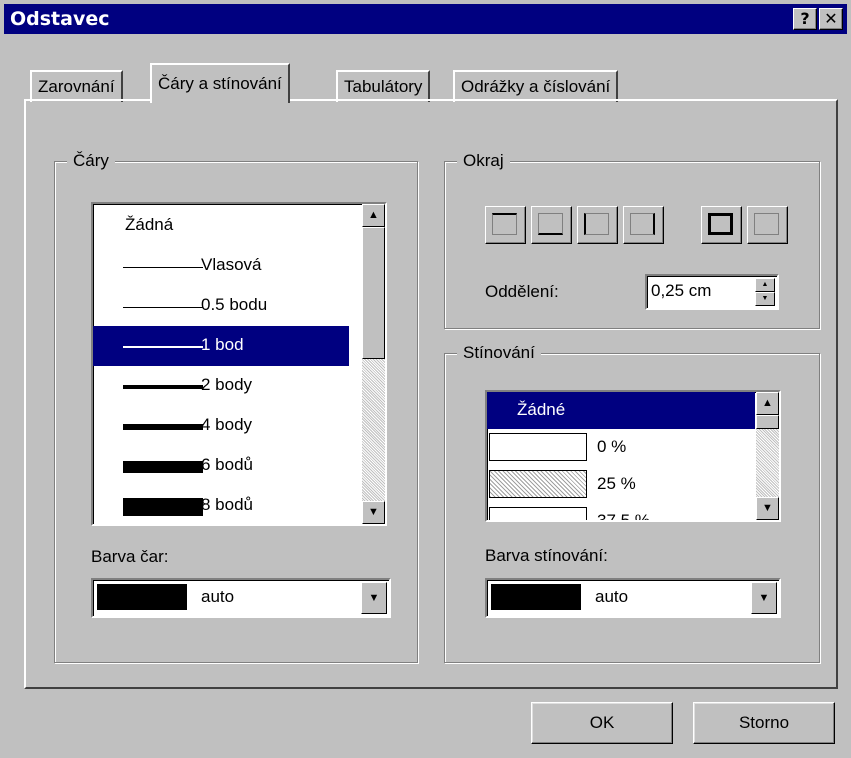 This screenshot has width=851, height=758. I want to click on shading-list: Žádné 0 % 25 % 37,5 % ▲ ▼, so click(633, 456).